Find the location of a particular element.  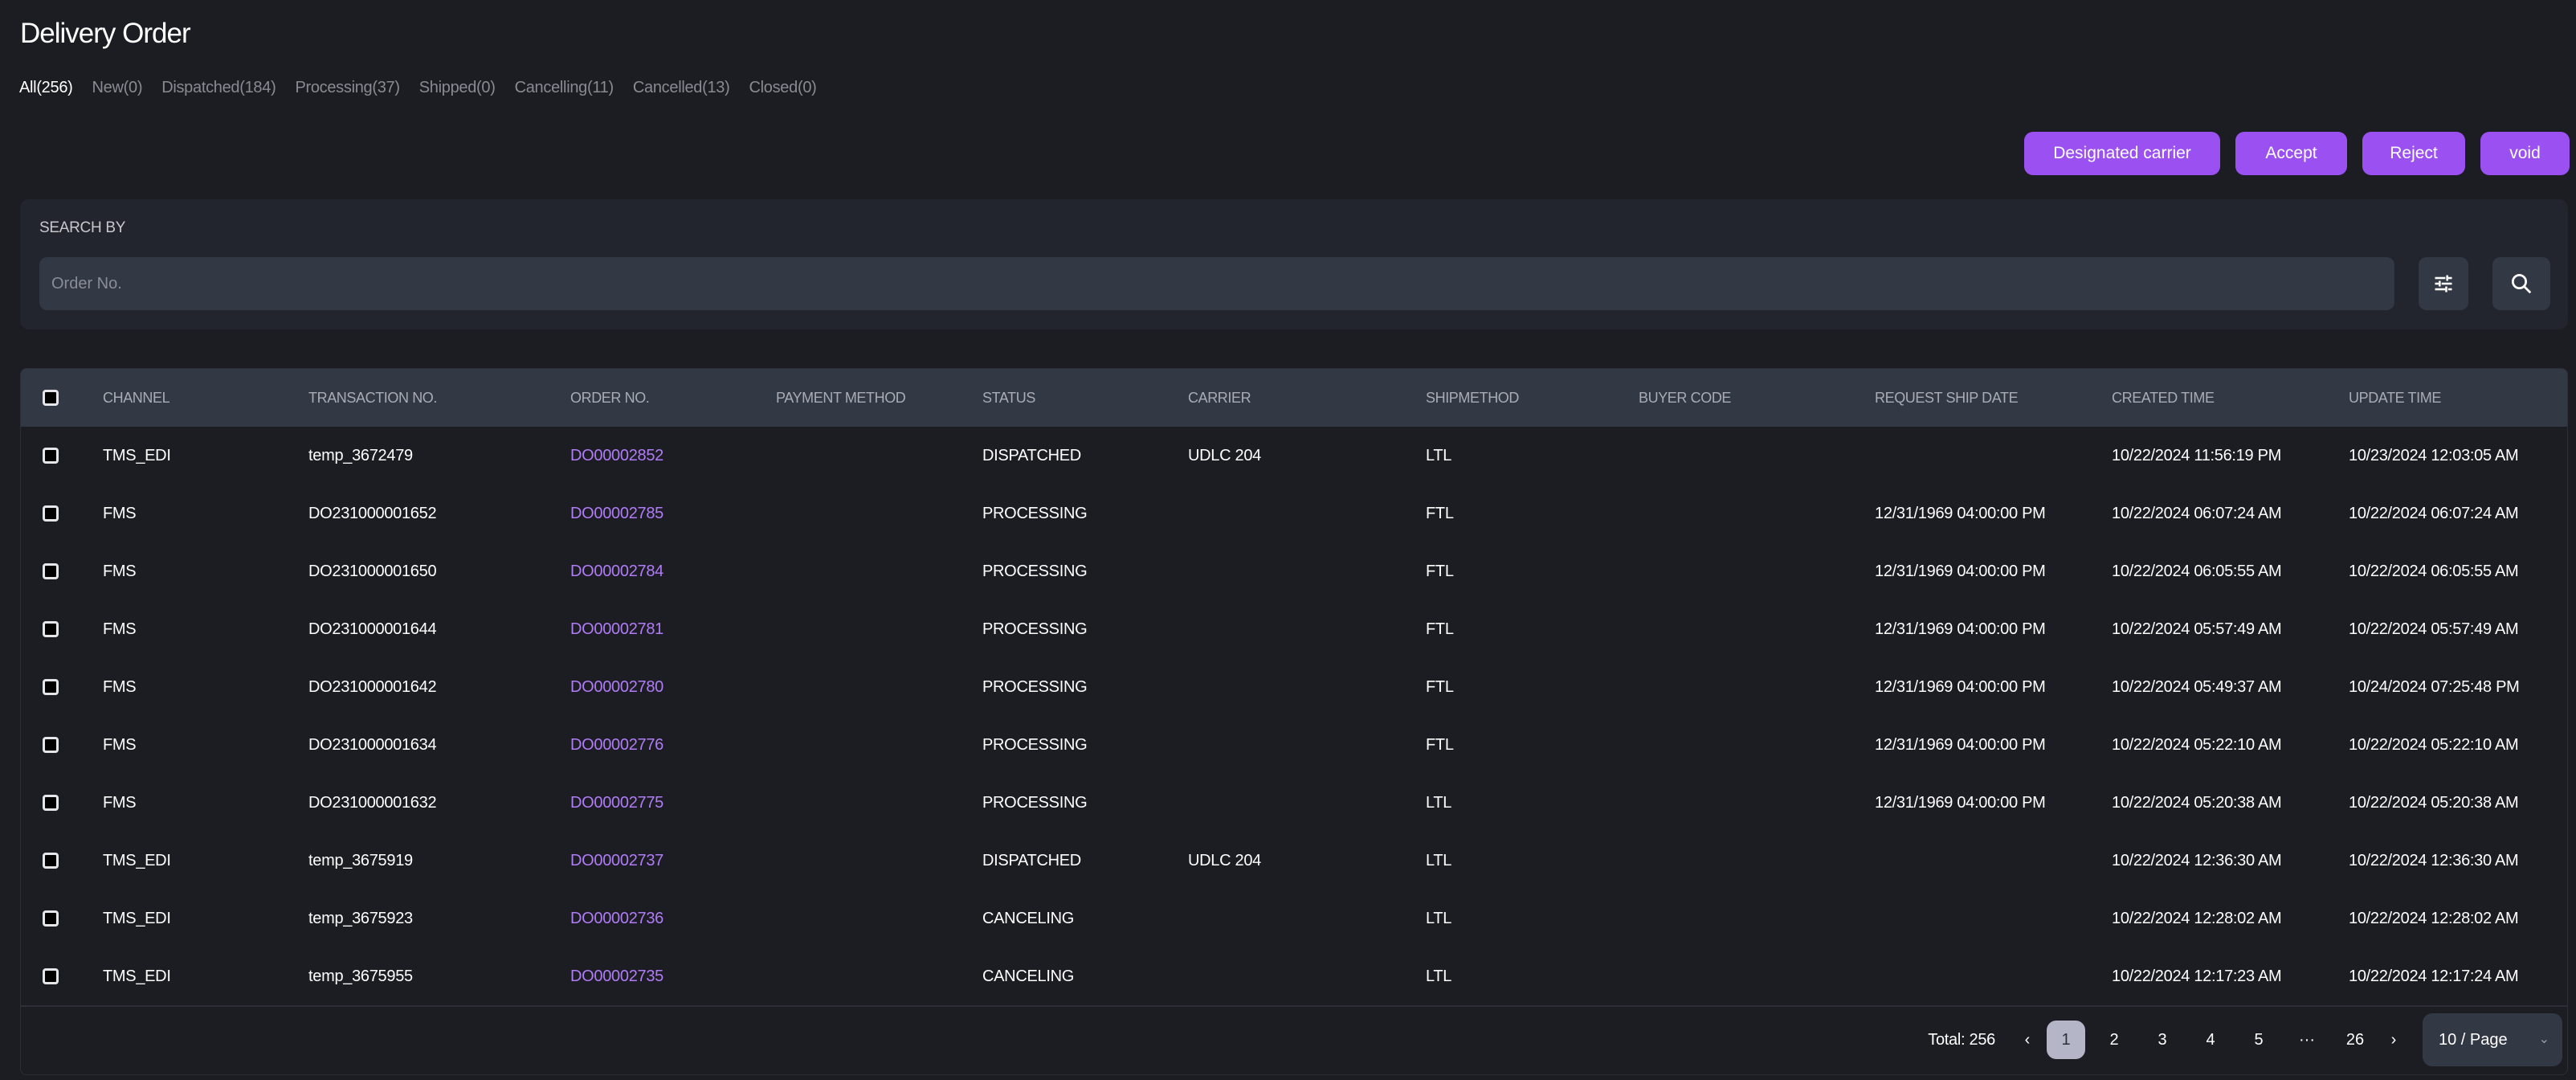

page-button: 5 is located at coordinates (2258, 1040).